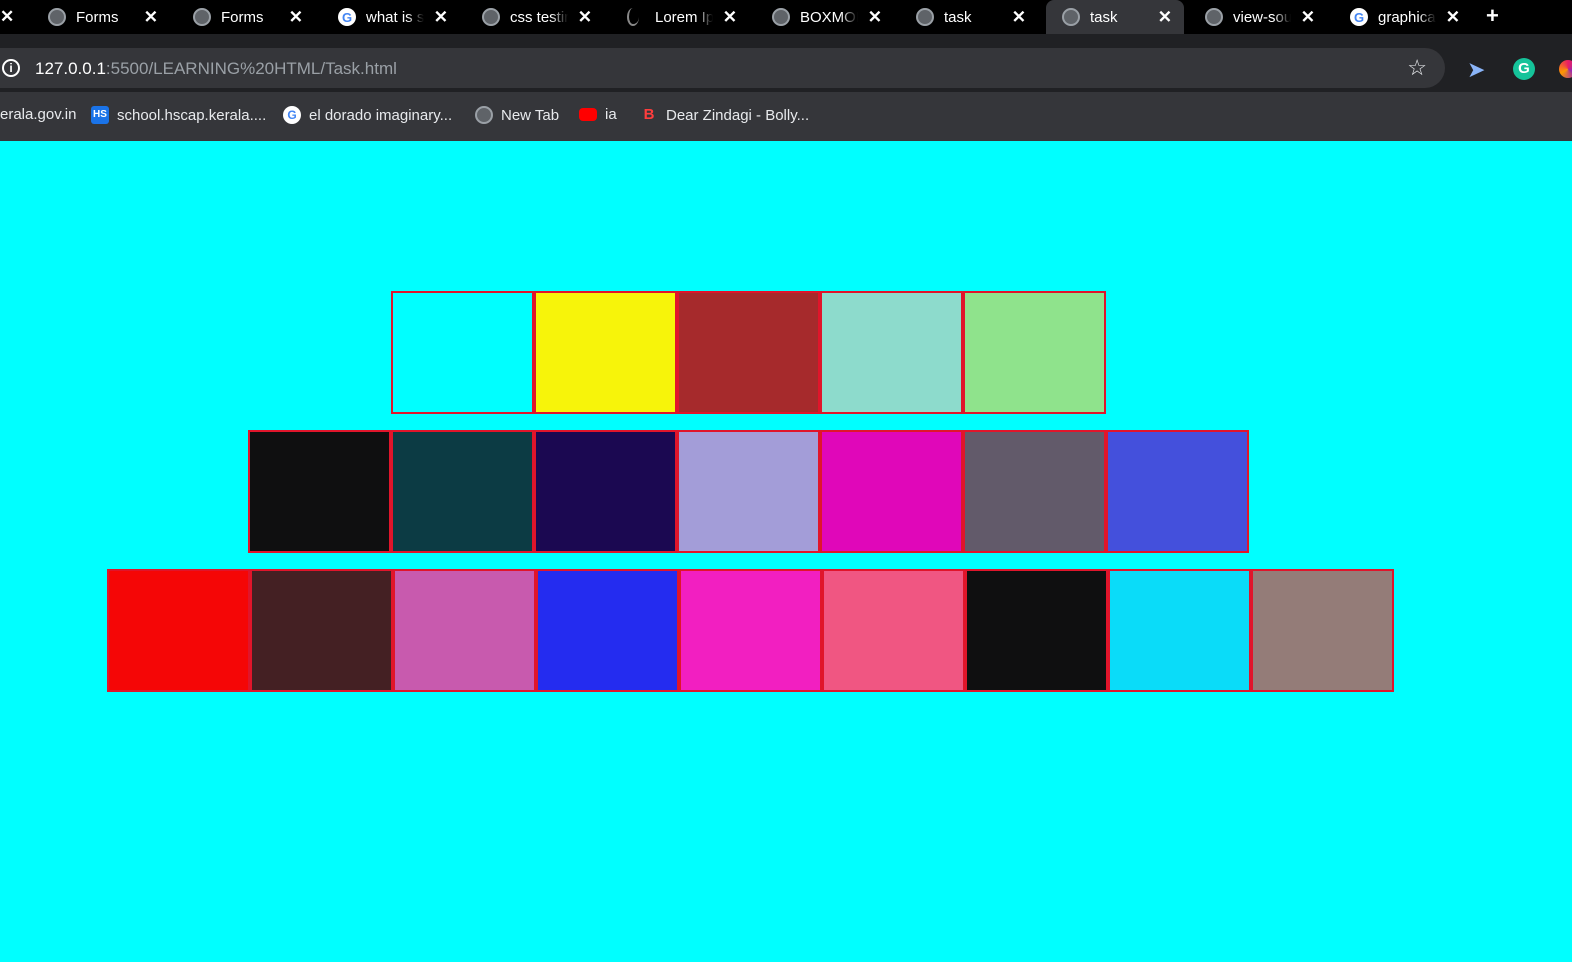  I want to click on tab-title: BOXMOI, so click(829, 17).